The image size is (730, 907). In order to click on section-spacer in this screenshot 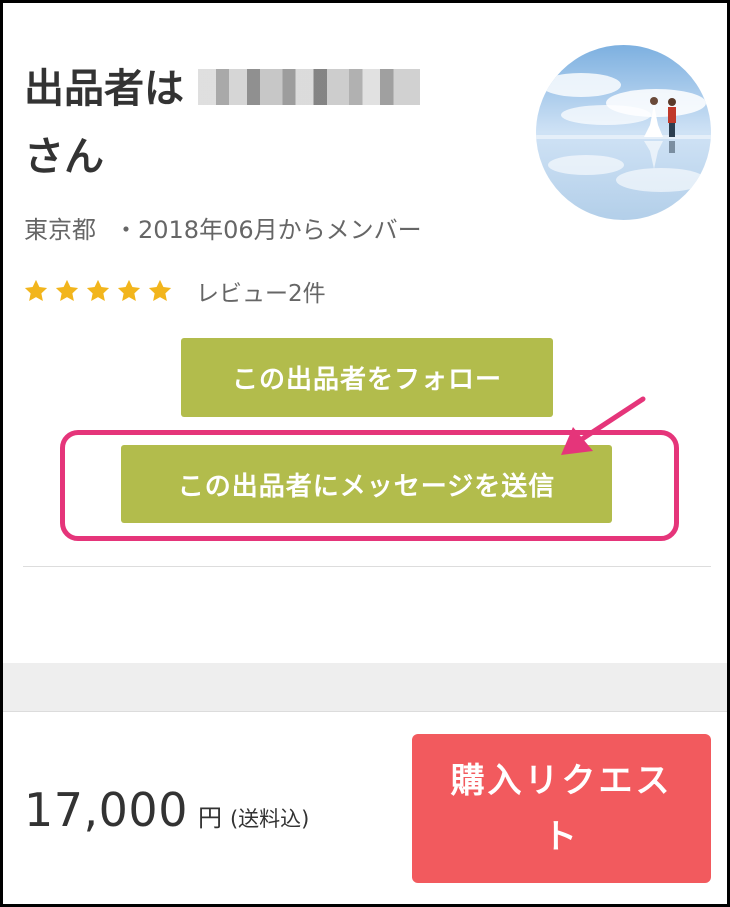, I will do `click(365, 687)`.